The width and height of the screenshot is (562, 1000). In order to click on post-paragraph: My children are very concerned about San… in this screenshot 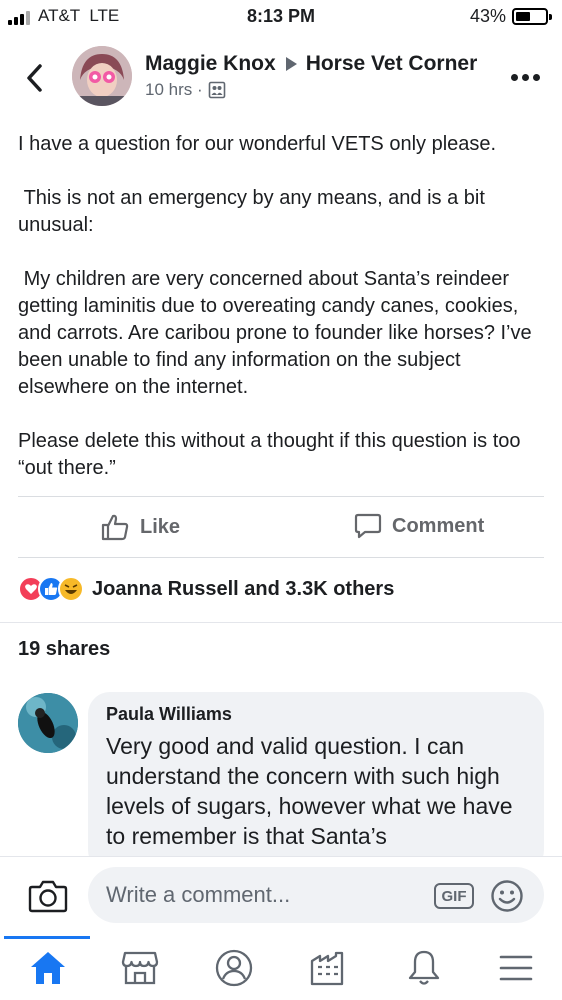, I will do `click(278, 333)`.